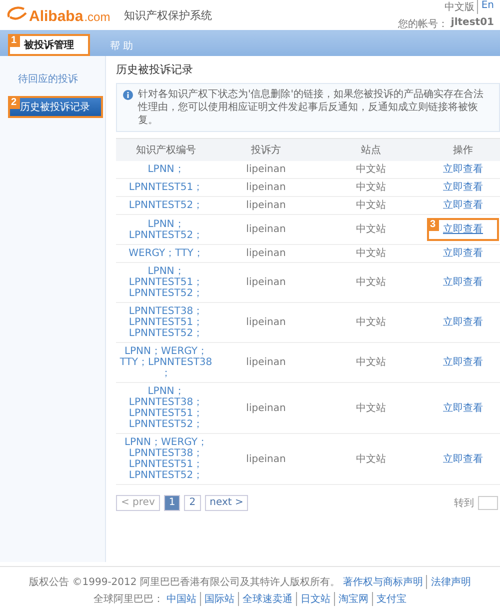  I want to click on logo-text: Alibaba, so click(56, 16).